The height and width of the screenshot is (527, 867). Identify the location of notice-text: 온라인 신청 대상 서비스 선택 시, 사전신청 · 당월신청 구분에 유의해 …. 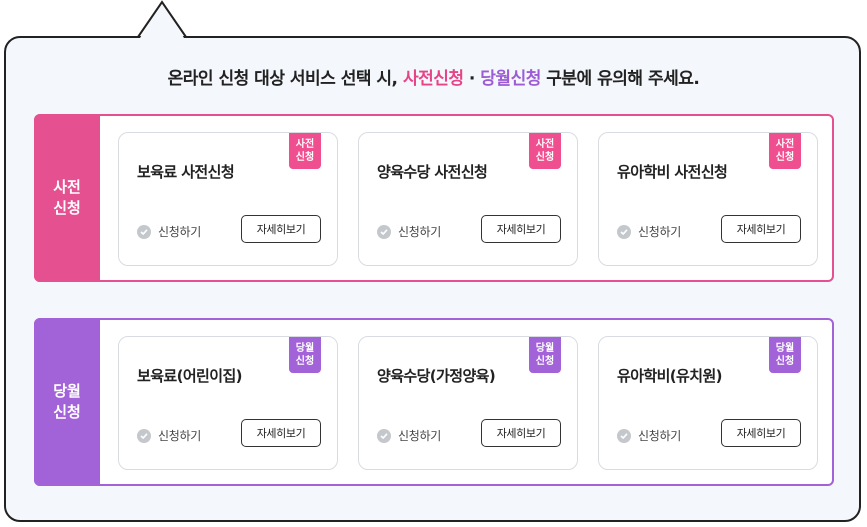
(433, 76).